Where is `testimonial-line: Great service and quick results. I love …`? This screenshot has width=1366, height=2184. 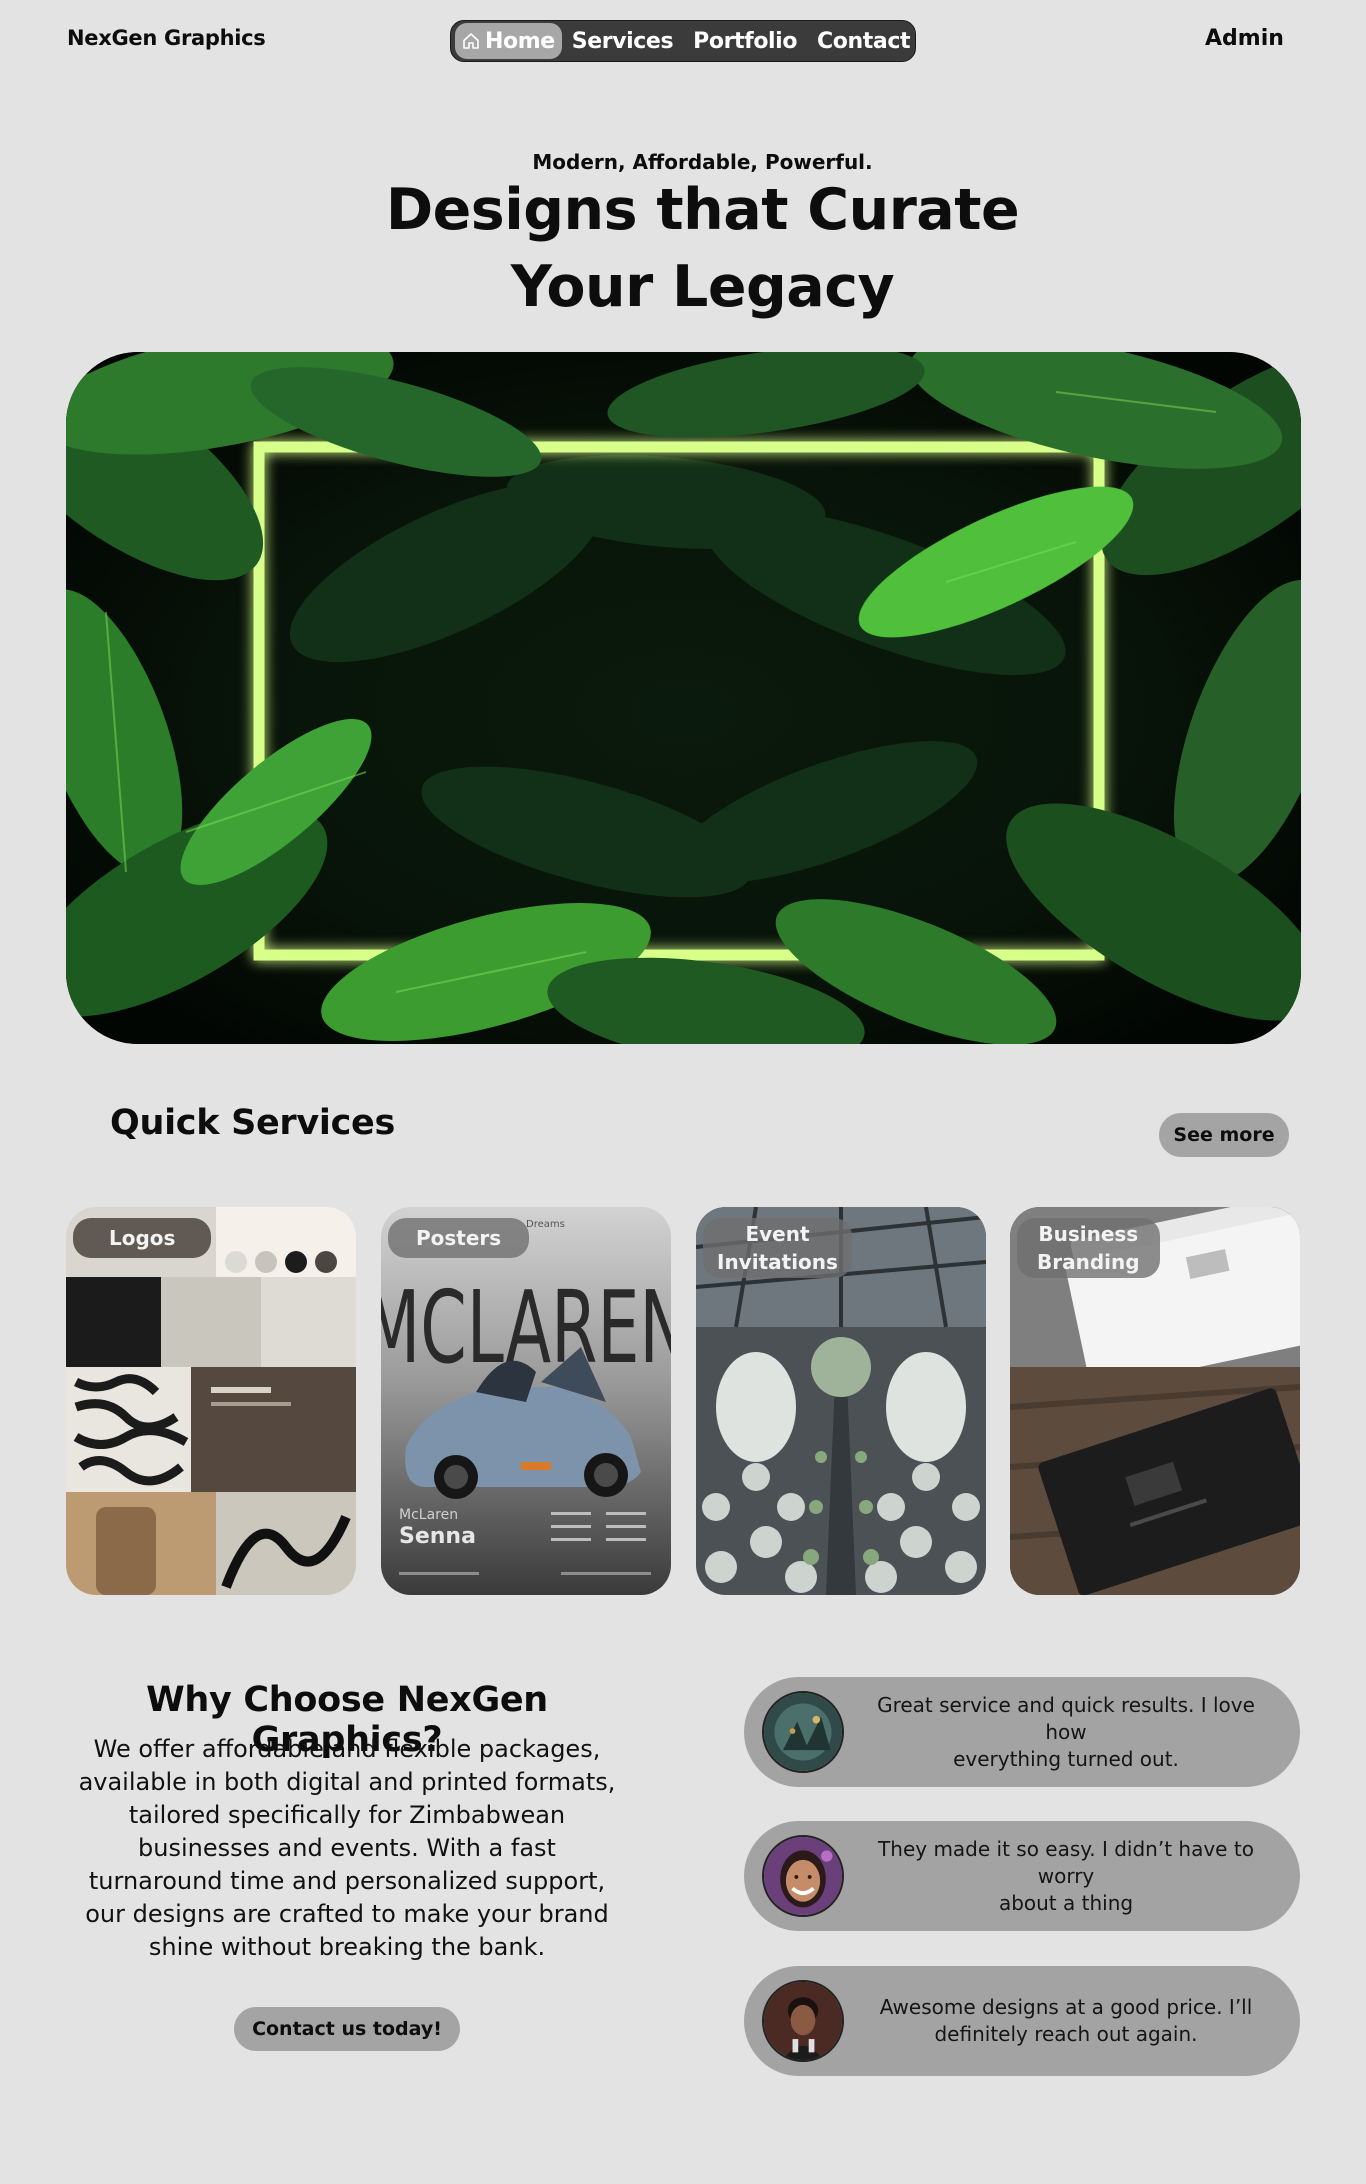 testimonial-line: Great service and quick results. I love … is located at coordinates (1066, 1718).